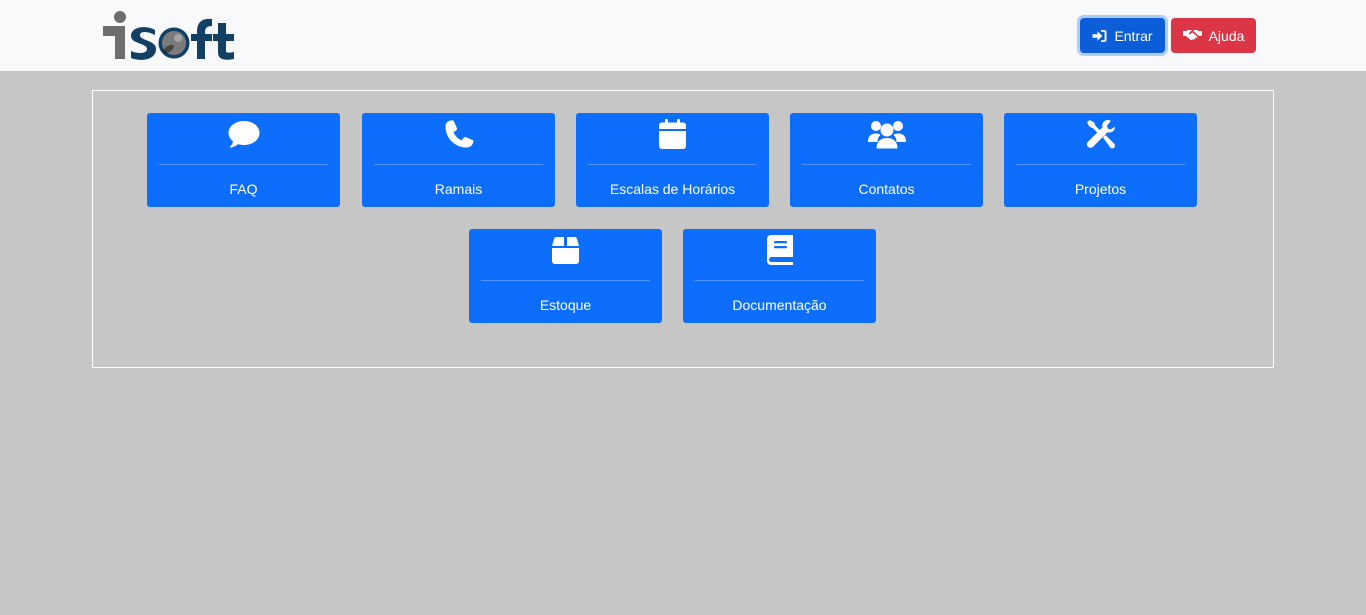  Describe the element at coordinates (1226, 35) in the screenshot. I see `help-button-label: Ajuda` at that location.